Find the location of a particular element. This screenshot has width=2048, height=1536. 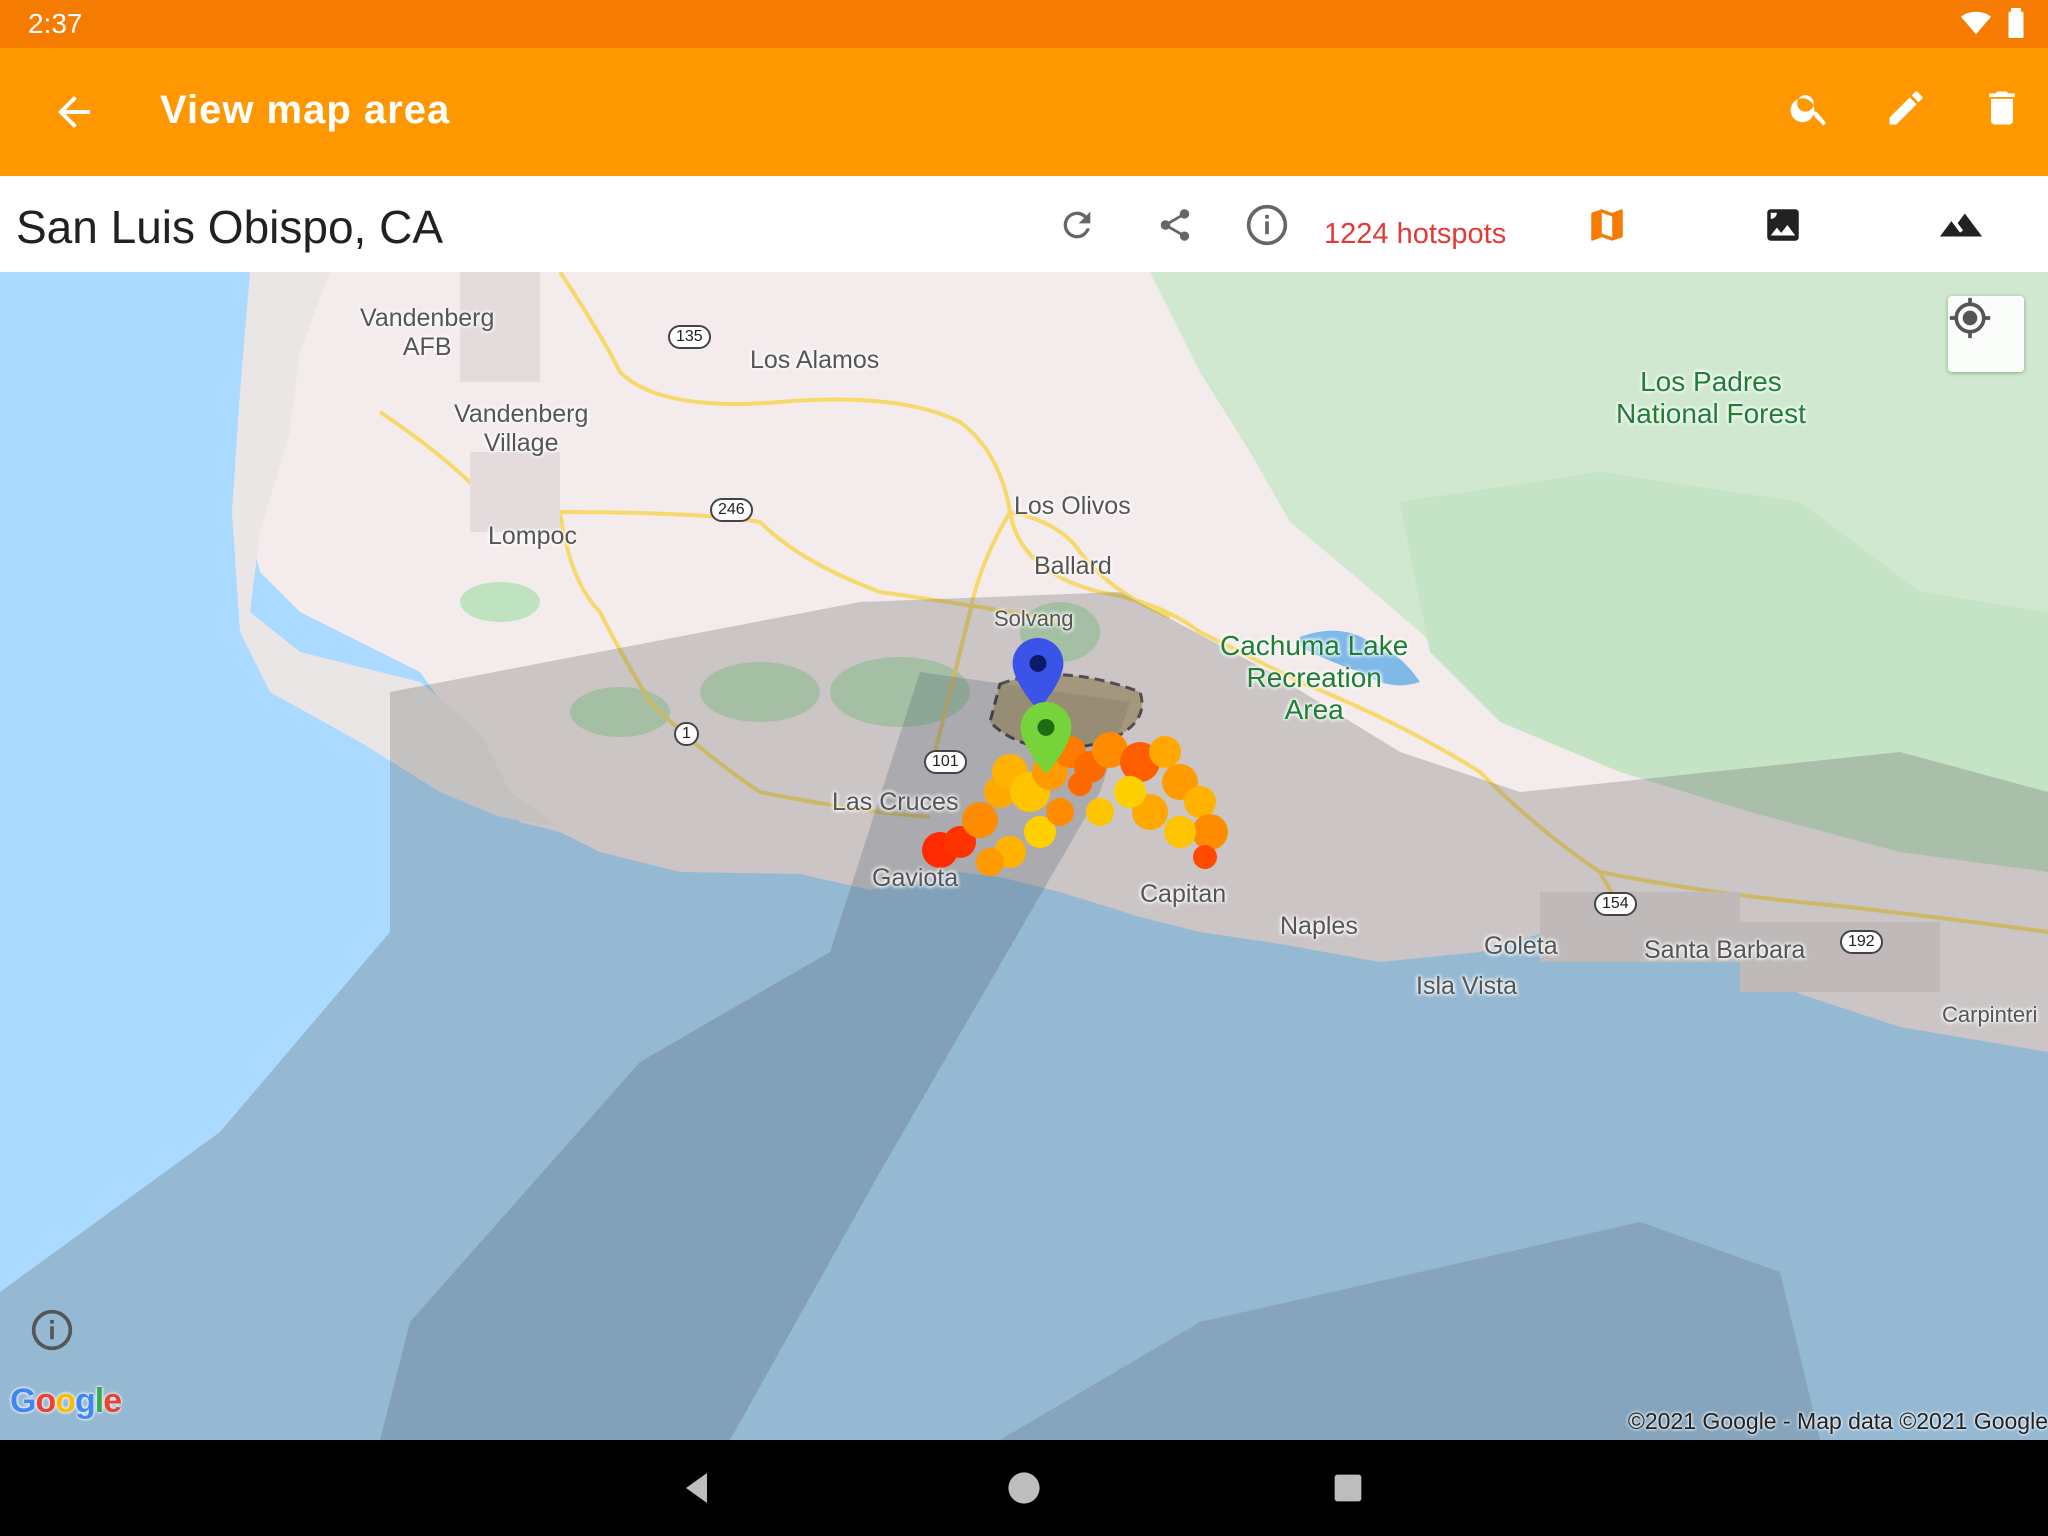

delete-icon is located at coordinates (2002, 108).